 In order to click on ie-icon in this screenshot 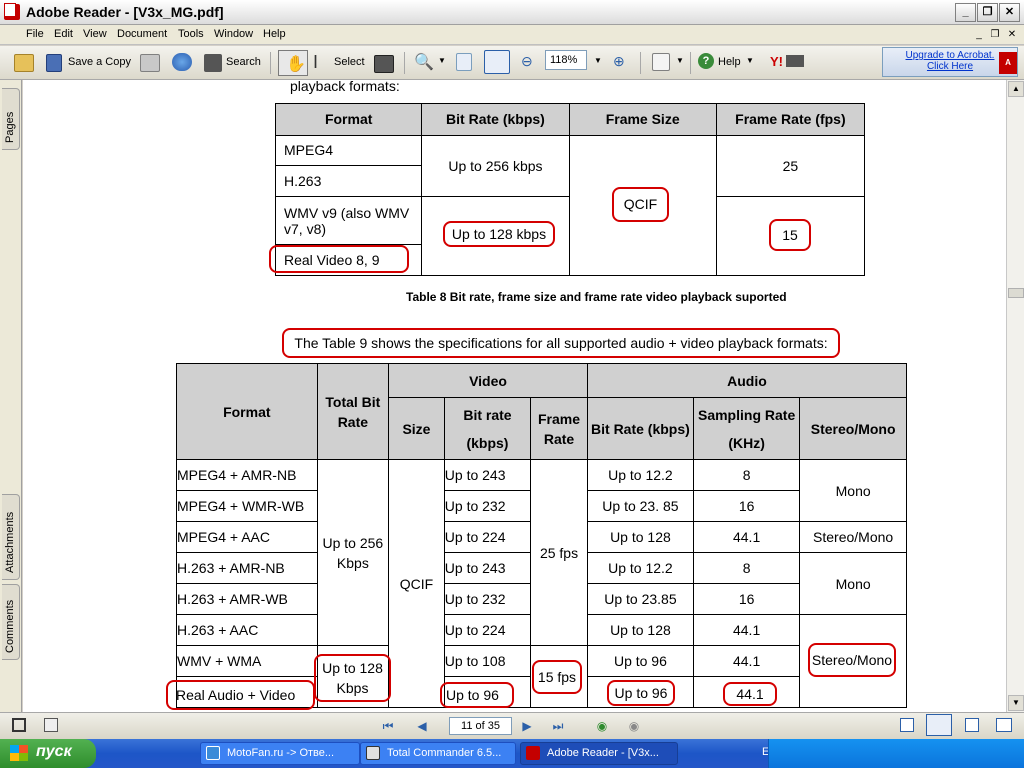, I will do `click(213, 753)`.